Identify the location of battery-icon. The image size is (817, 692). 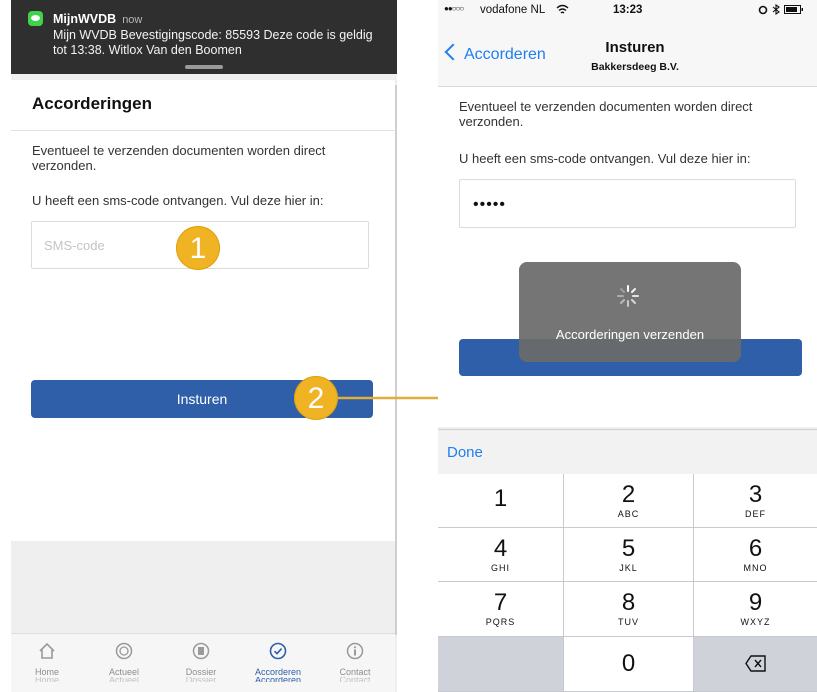
(793, 9).